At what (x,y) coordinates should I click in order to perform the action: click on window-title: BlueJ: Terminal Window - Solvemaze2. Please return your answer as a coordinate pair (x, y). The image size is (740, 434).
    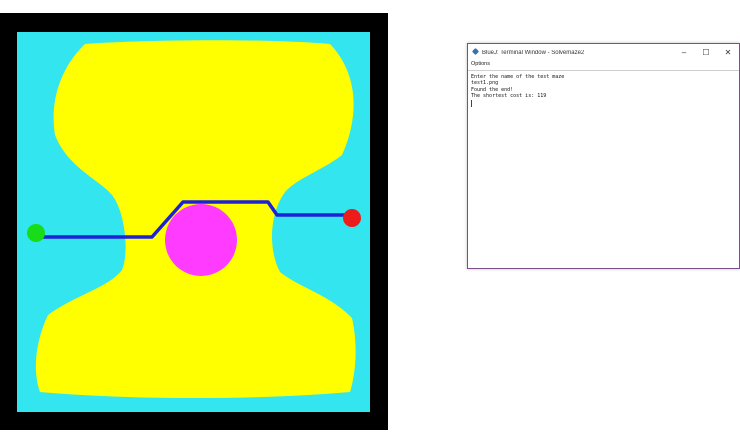
    Looking at the image, I should click on (533, 52).